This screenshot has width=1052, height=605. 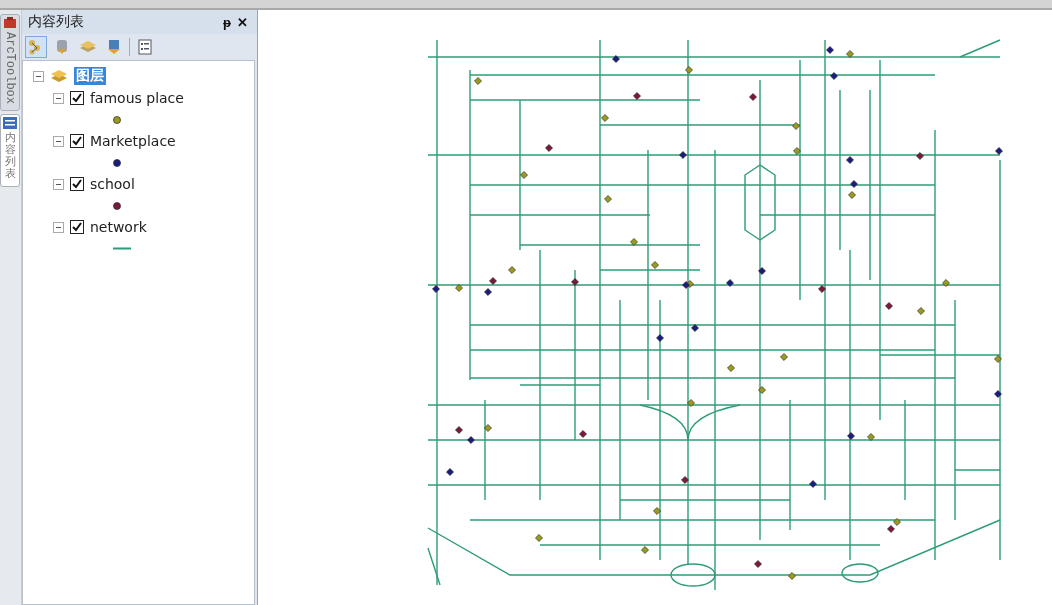 What do you see at coordinates (136, 98) in the screenshot?
I see `layer-name: famous place` at bounding box center [136, 98].